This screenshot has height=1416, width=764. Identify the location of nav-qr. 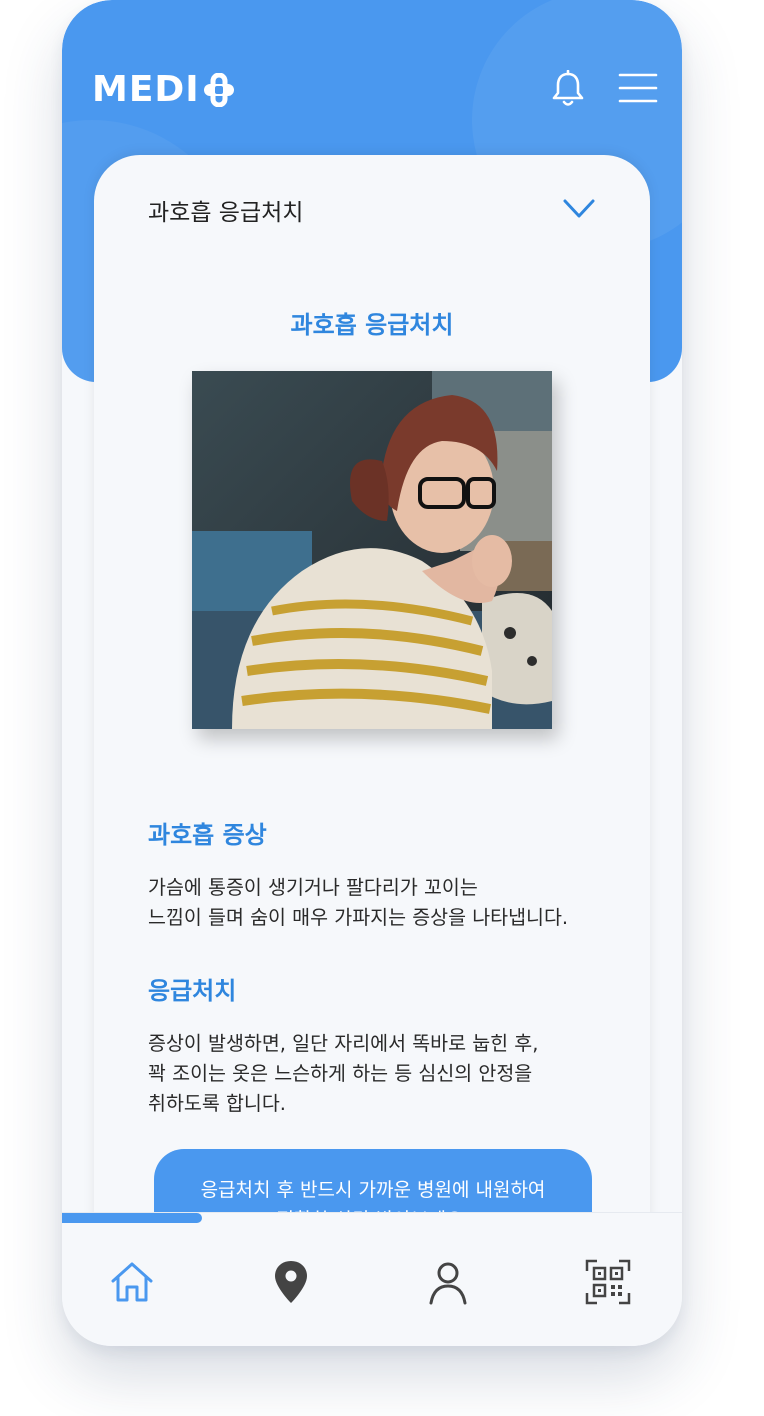
(608, 1282).